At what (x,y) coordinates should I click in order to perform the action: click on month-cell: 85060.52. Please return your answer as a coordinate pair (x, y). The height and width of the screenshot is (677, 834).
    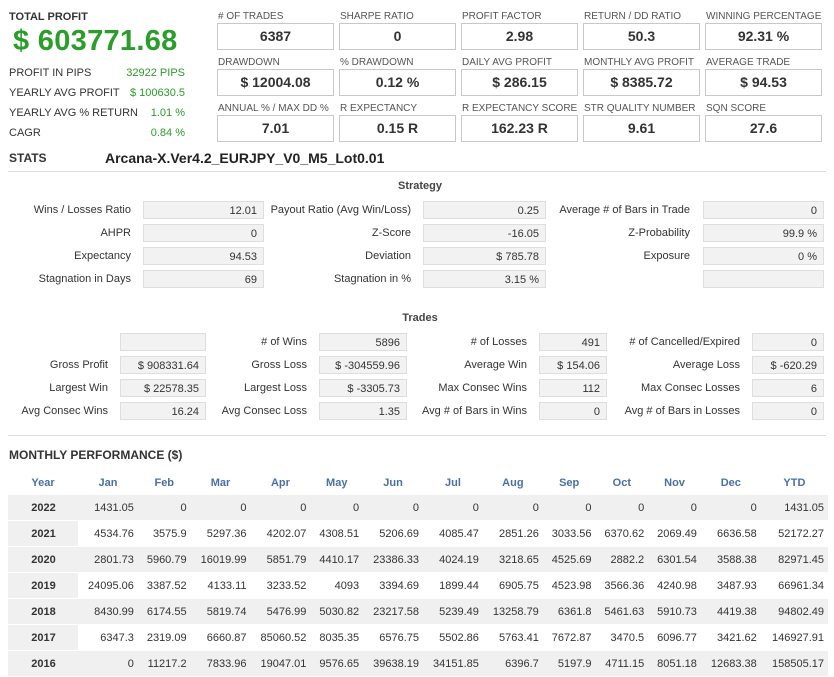
    Looking at the image, I should click on (280, 637).